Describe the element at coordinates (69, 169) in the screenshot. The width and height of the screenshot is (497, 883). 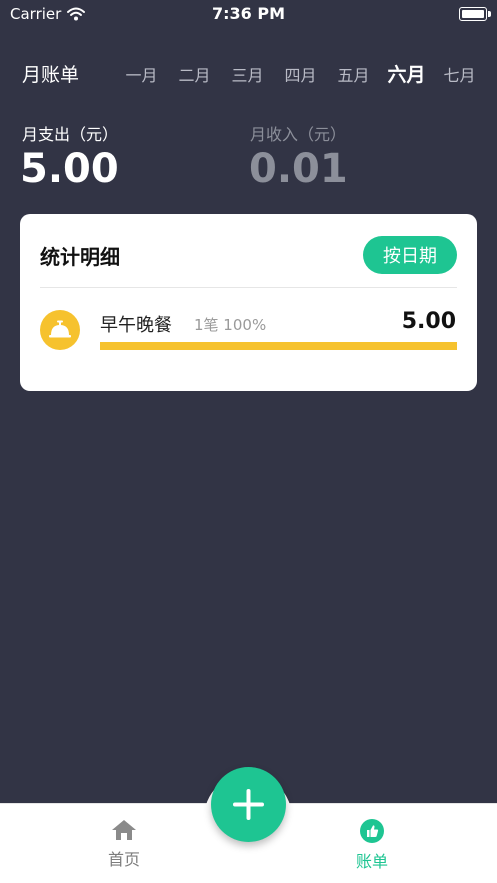
I see `expense-value: 5.00` at that location.